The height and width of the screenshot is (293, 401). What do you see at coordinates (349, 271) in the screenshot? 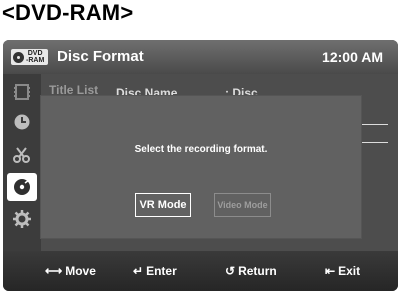
I see `footer-exit-label: Exit` at bounding box center [349, 271].